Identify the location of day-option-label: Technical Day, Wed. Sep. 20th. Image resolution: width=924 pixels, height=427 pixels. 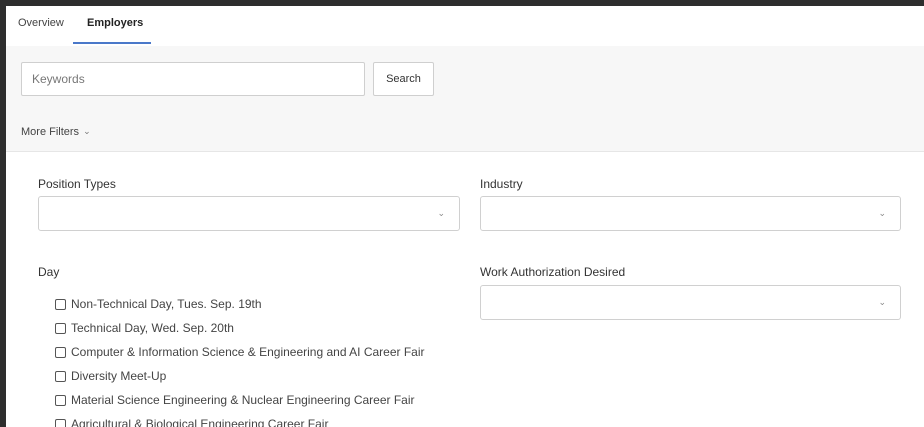
(152, 328).